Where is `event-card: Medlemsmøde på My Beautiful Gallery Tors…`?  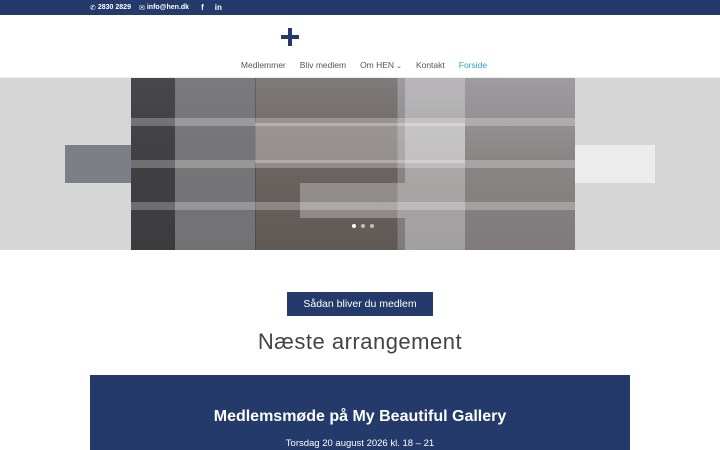 event-card: Medlemsmøde på My Beautiful Gallery Tors… is located at coordinates (360, 412).